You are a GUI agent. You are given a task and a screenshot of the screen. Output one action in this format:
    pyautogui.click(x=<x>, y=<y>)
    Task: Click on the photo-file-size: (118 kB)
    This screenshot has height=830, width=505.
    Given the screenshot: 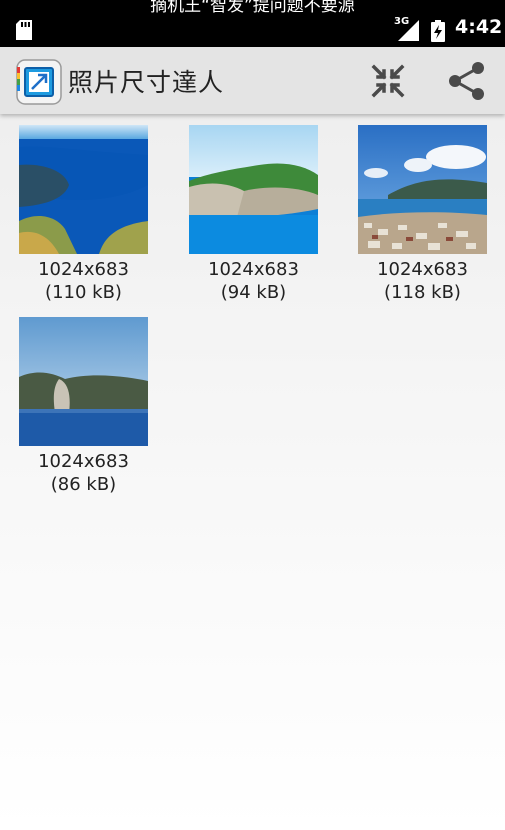 What is the action you would take?
    pyautogui.click(x=422, y=292)
    